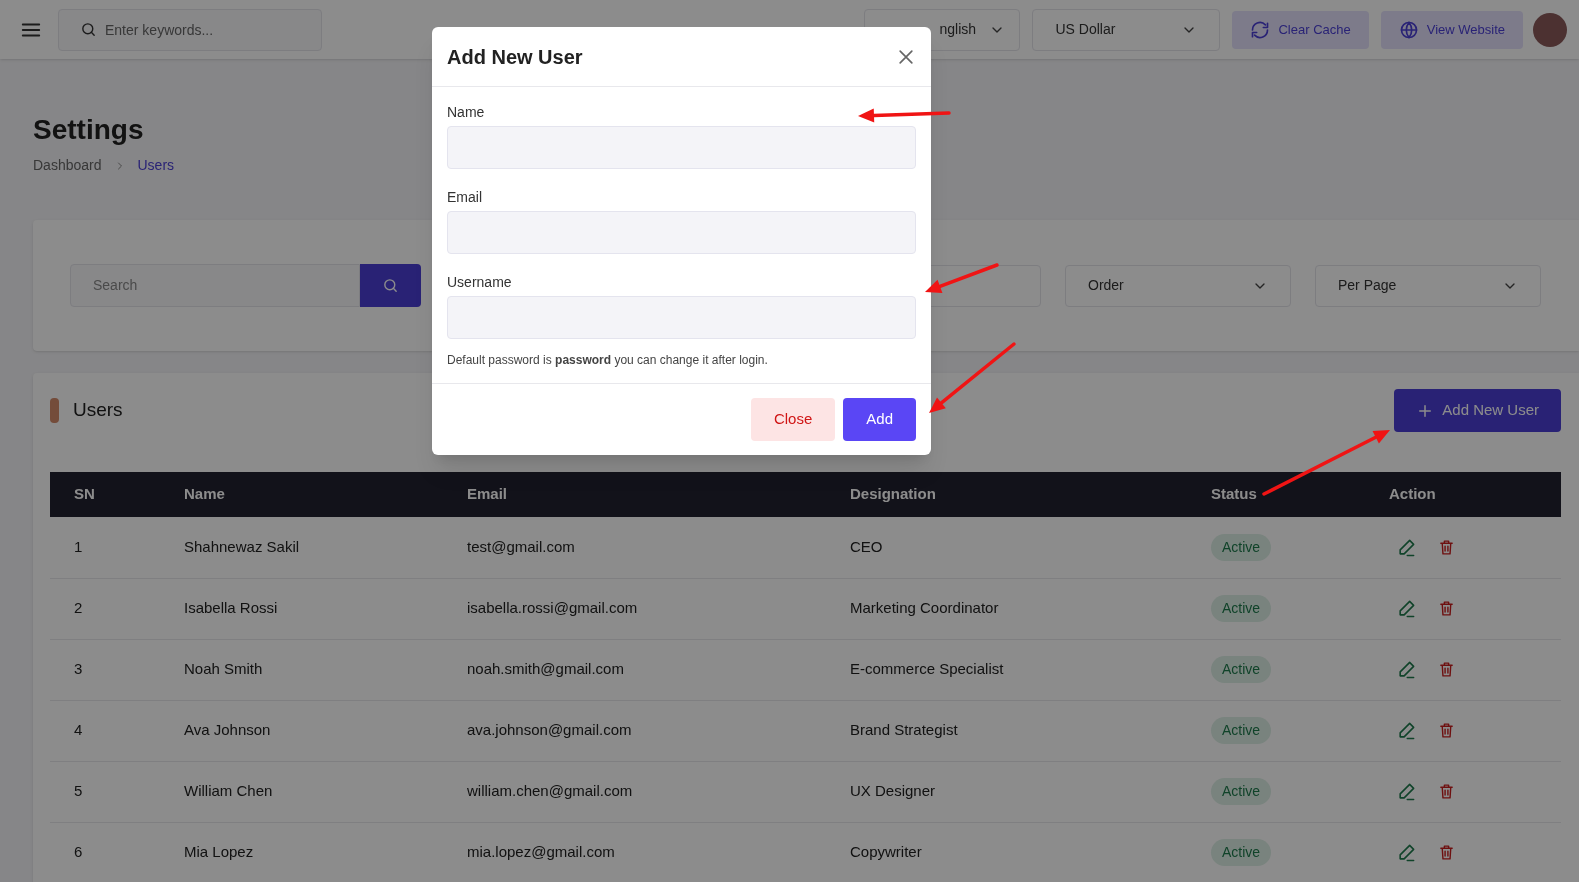 This screenshot has height=882, width=1579. Describe the element at coordinates (1006, 852) in the screenshot. I see `table-cell: Copywriter` at that location.